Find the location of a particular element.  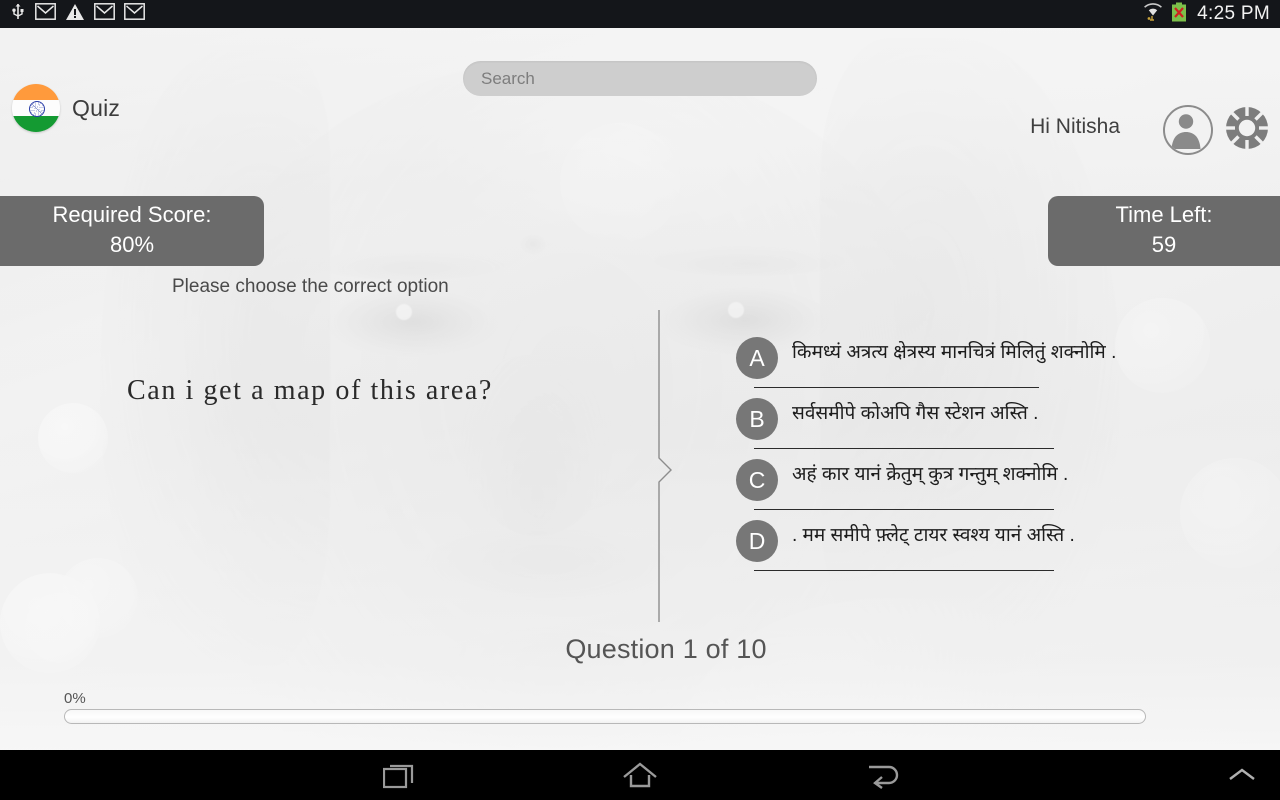

question-counter: Question 1 of 10 is located at coordinates (640, 649).